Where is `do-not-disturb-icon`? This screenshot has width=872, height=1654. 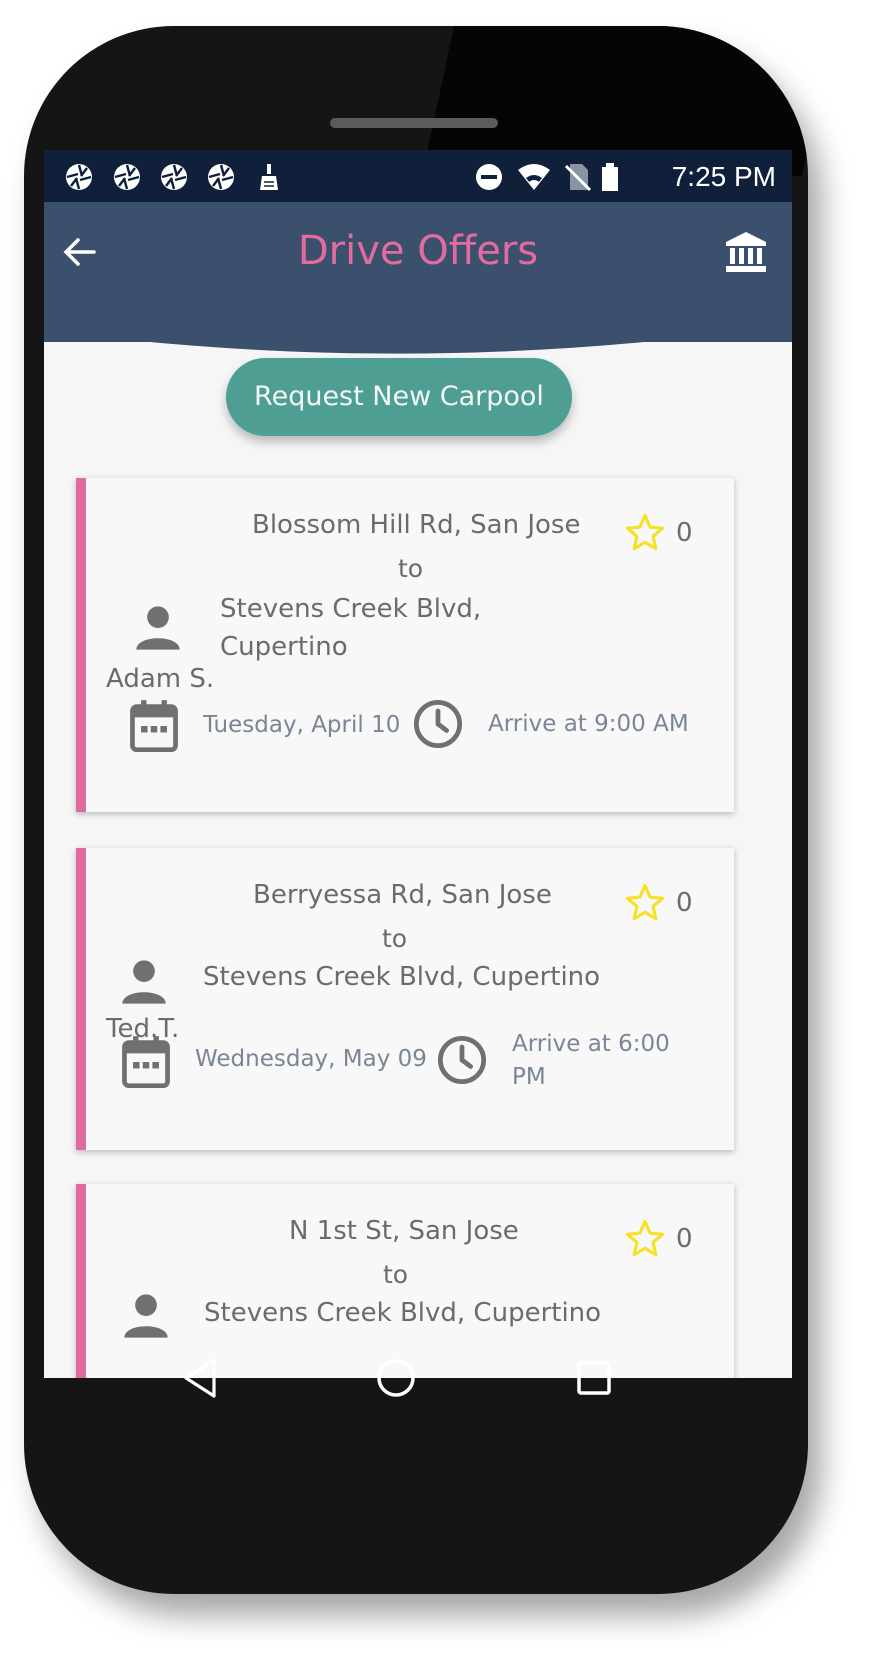 do-not-disturb-icon is located at coordinates (489, 177).